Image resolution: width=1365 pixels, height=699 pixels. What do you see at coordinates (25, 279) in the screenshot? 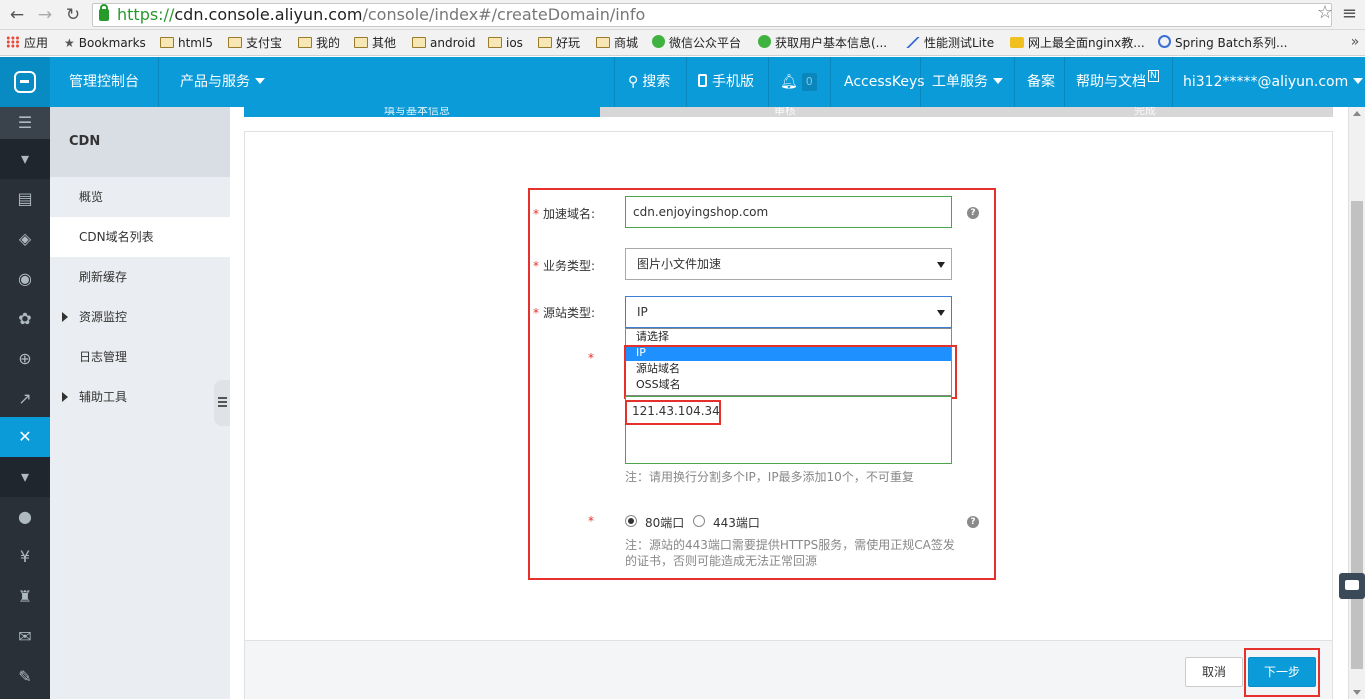
I see `dns-icon: ◉` at bounding box center [25, 279].